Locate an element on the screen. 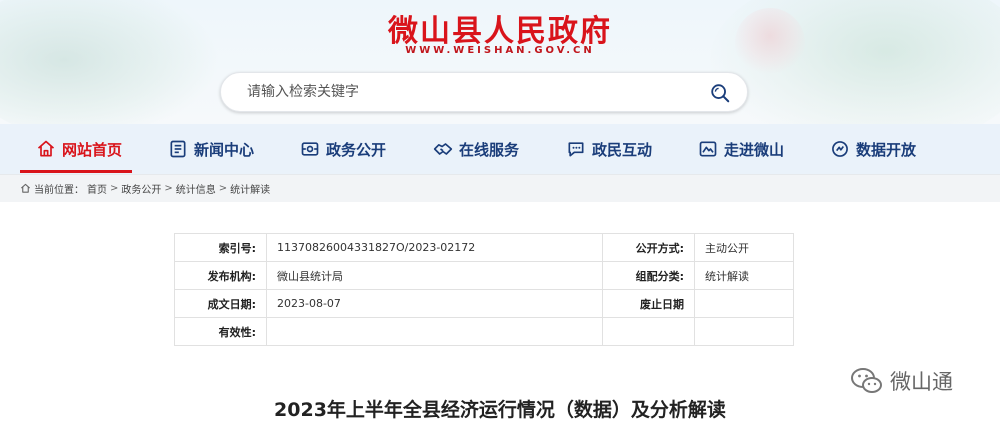 This screenshot has width=1000, height=427. nav-item-open-data: 数据开放 is located at coordinates (873, 149).